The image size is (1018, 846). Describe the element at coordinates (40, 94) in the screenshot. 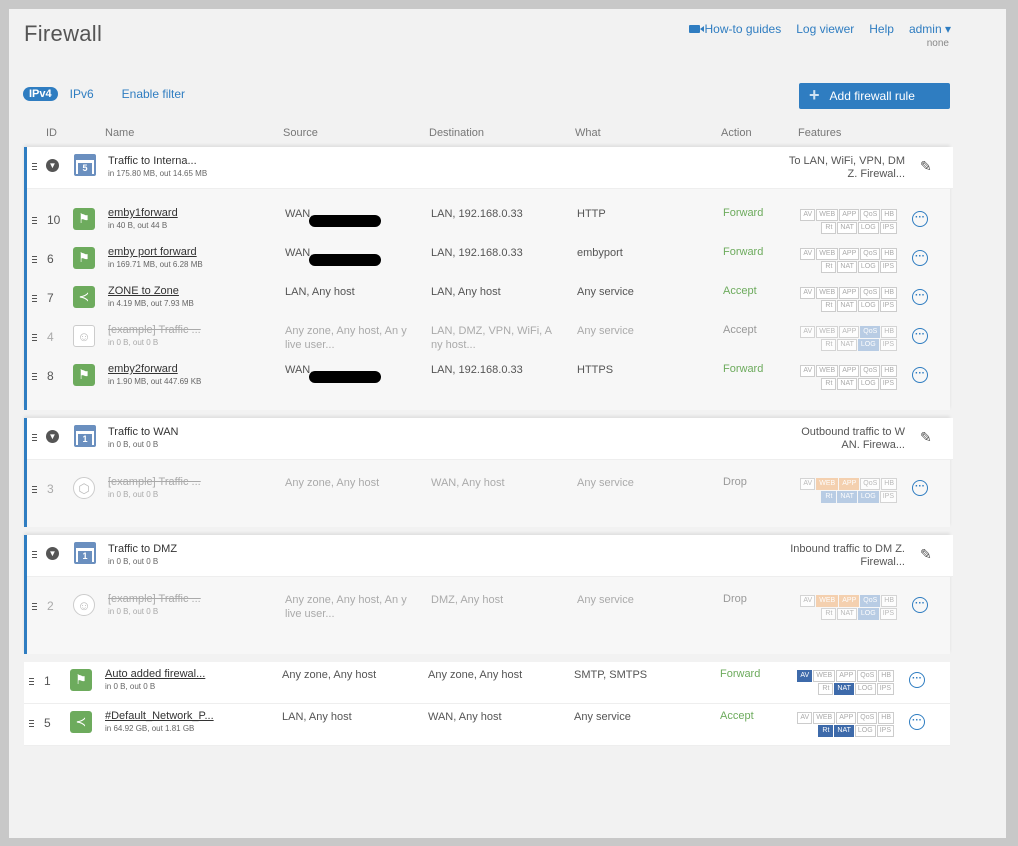

I see `tab-ipv4: IPv4` at that location.